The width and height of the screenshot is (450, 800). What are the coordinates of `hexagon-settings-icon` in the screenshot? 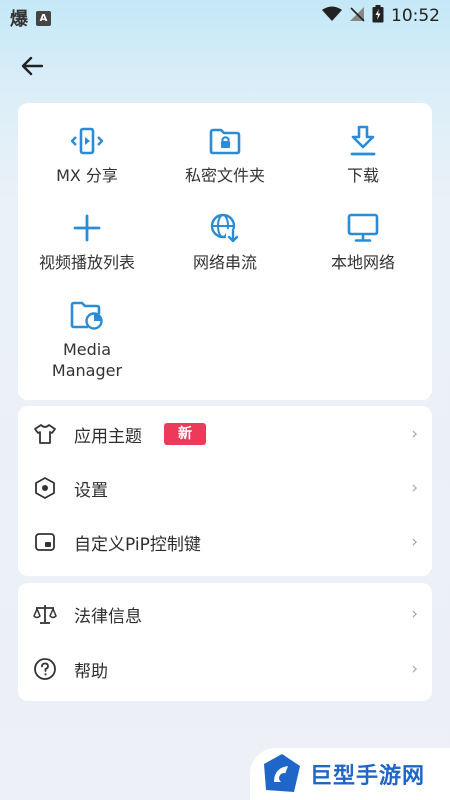 It's located at (45, 488).